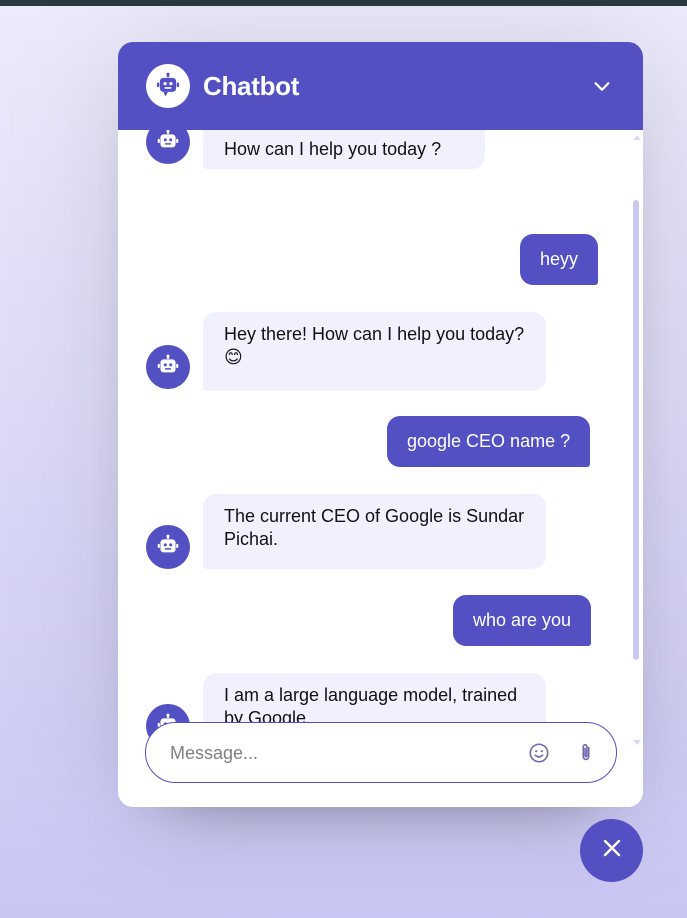 The height and width of the screenshot is (918, 687). What do you see at coordinates (637, 742) in the screenshot?
I see `scroll-down-arrow` at bounding box center [637, 742].